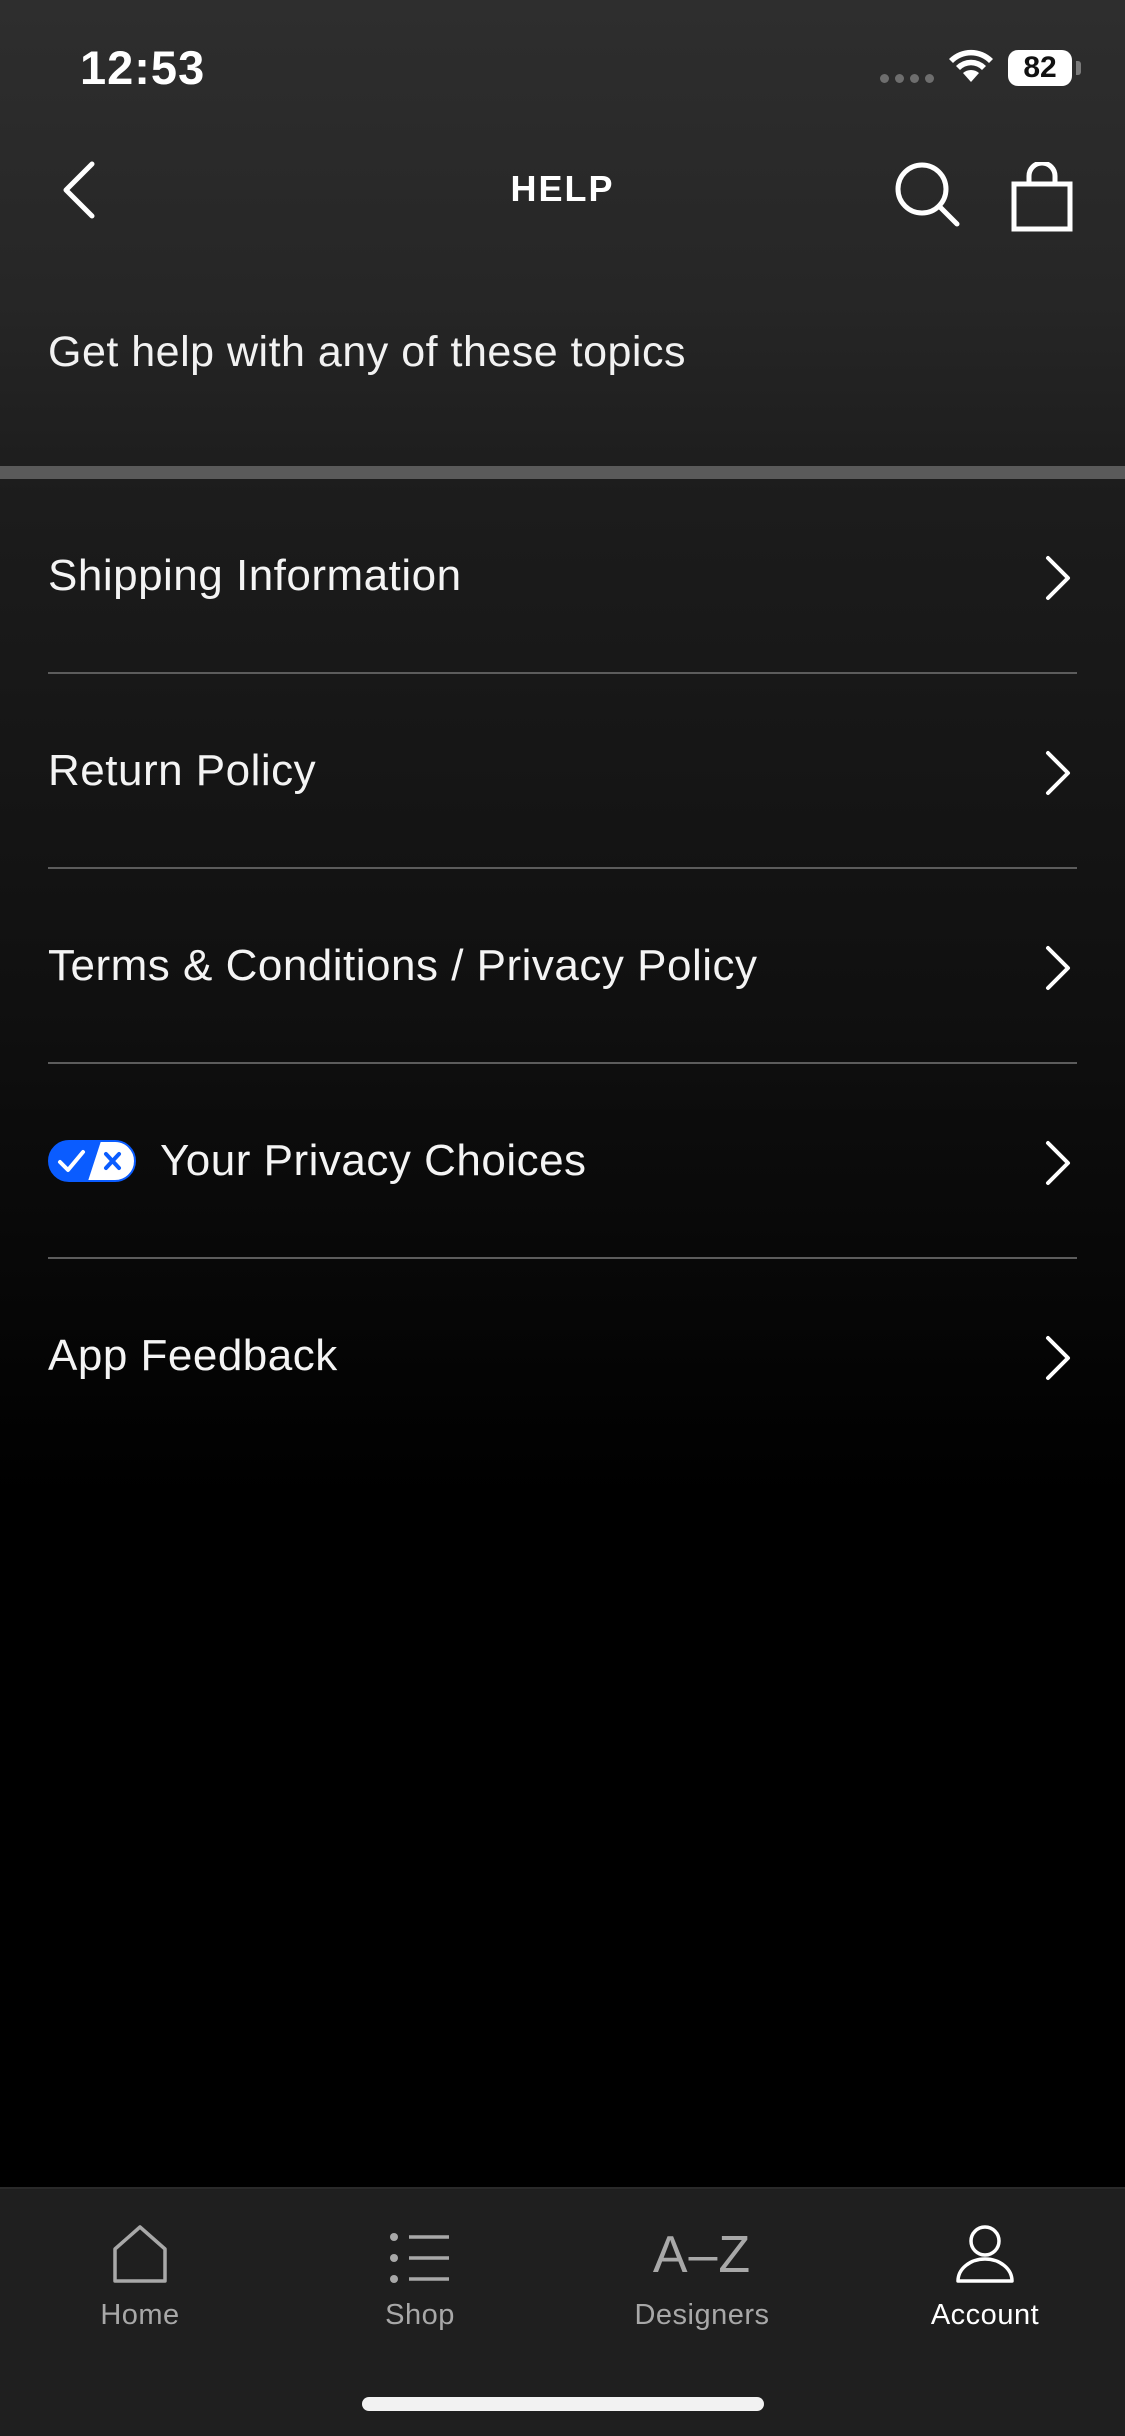 The width and height of the screenshot is (1125, 2436). I want to click on help-item-shipping-information: Shipping Information, so click(562, 576).